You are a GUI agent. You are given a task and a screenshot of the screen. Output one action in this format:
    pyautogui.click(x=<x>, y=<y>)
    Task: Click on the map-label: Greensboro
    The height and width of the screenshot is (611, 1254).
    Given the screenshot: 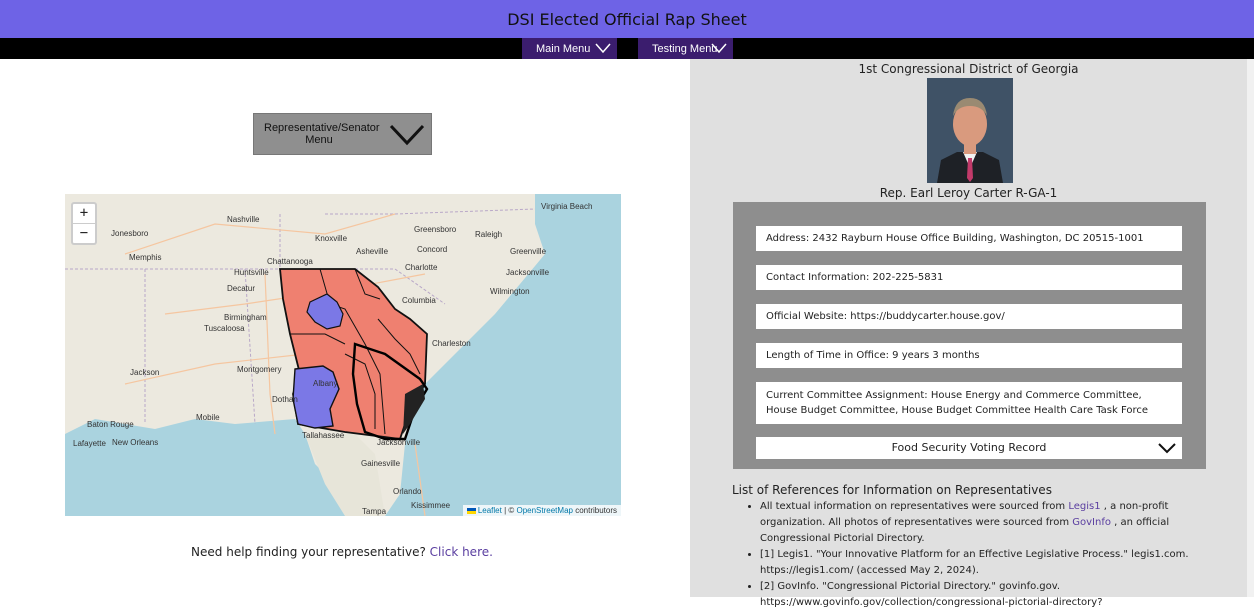 What is the action you would take?
    pyautogui.click(x=435, y=229)
    